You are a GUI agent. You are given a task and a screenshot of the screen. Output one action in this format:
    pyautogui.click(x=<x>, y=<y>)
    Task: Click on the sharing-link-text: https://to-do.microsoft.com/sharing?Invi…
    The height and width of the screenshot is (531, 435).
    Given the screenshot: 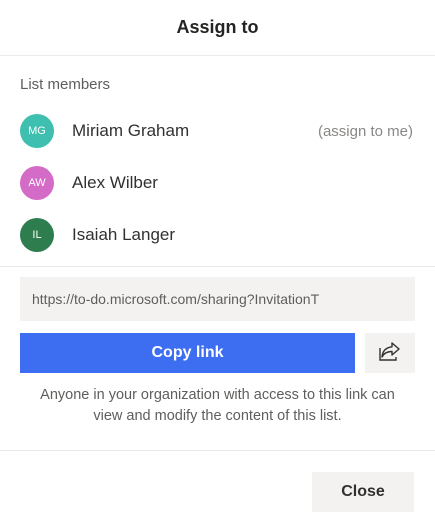 What is the action you would take?
    pyautogui.click(x=176, y=299)
    